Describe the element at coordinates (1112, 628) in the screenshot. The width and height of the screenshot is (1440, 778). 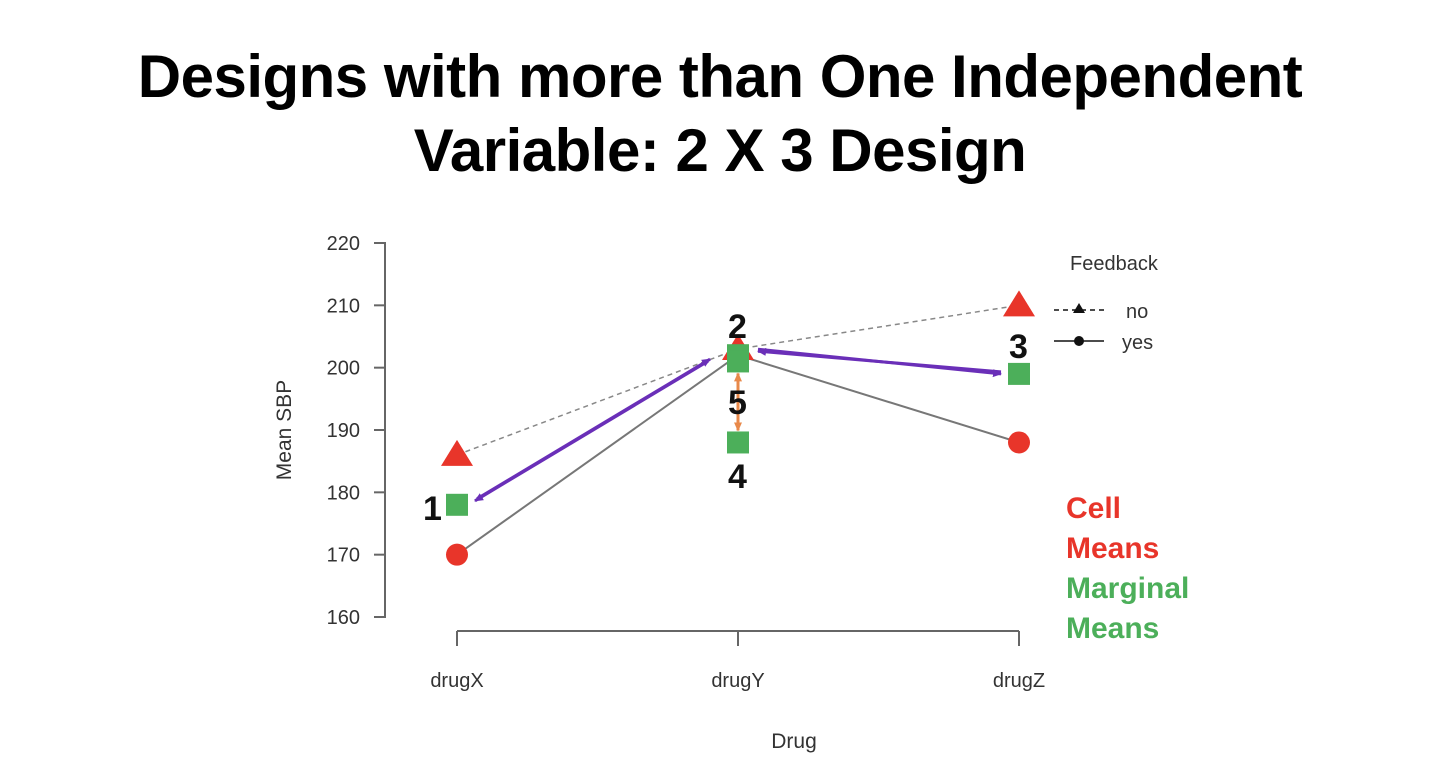
I see `key-marginal-line2: Means` at that location.